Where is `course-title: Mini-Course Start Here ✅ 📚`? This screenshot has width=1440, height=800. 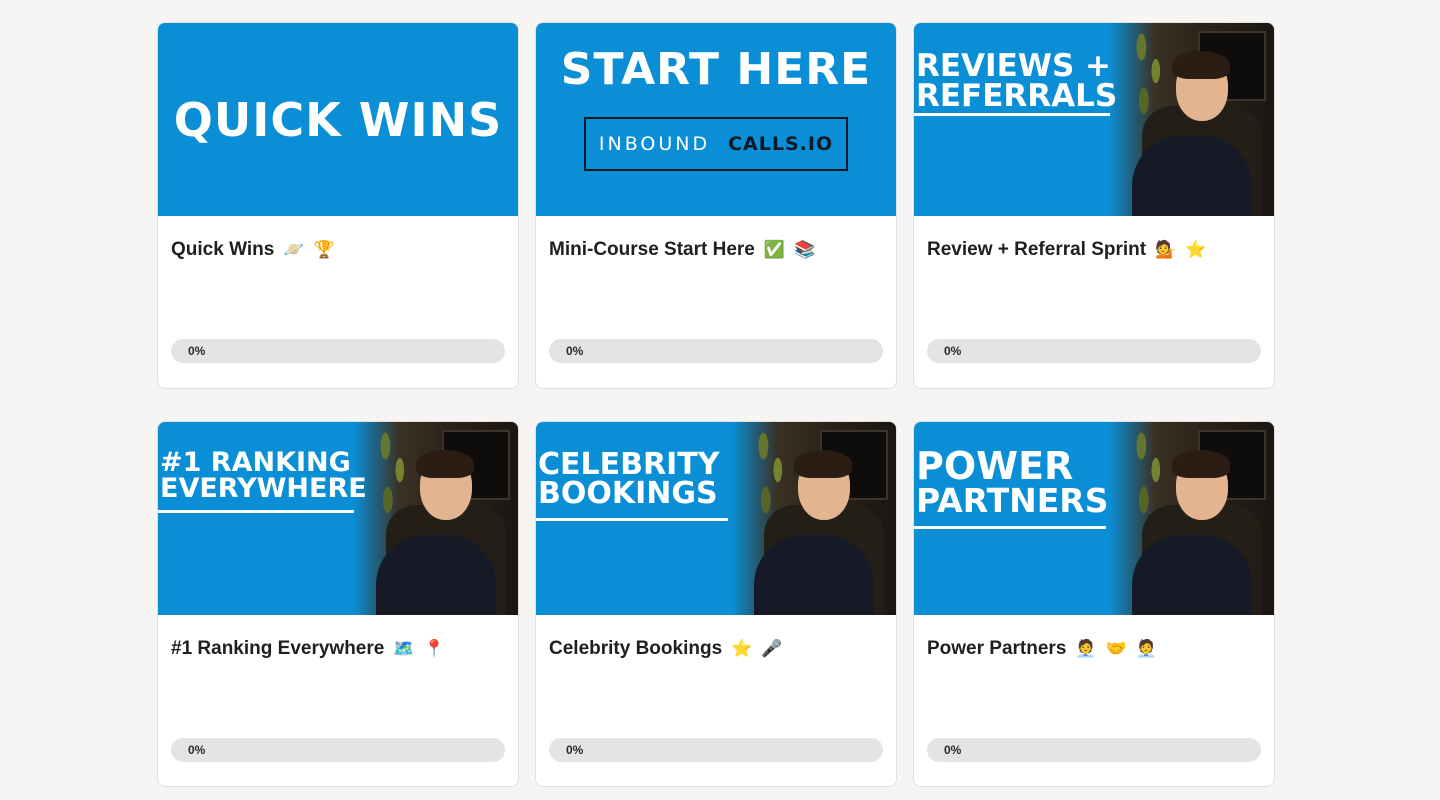 course-title: Mini-Course Start Here ✅ 📚 is located at coordinates (682, 250).